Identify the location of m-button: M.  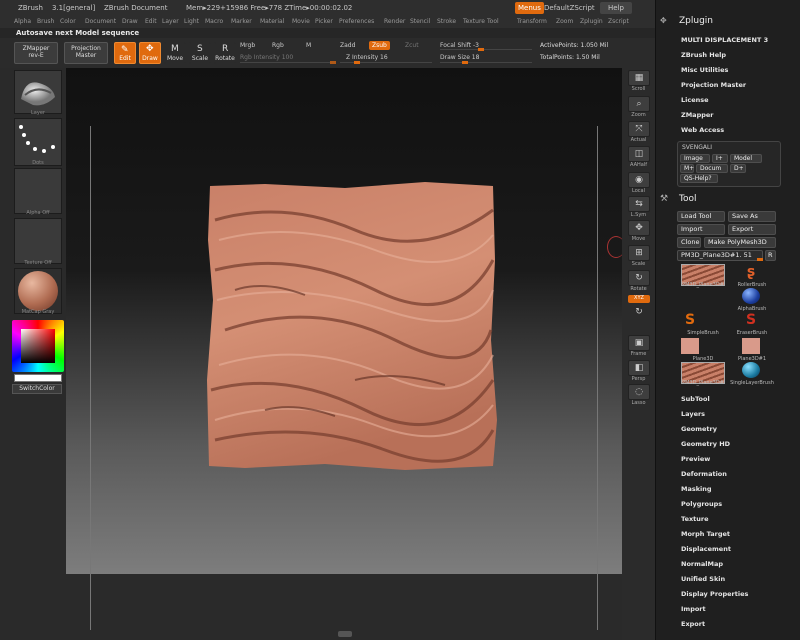
(308, 45).